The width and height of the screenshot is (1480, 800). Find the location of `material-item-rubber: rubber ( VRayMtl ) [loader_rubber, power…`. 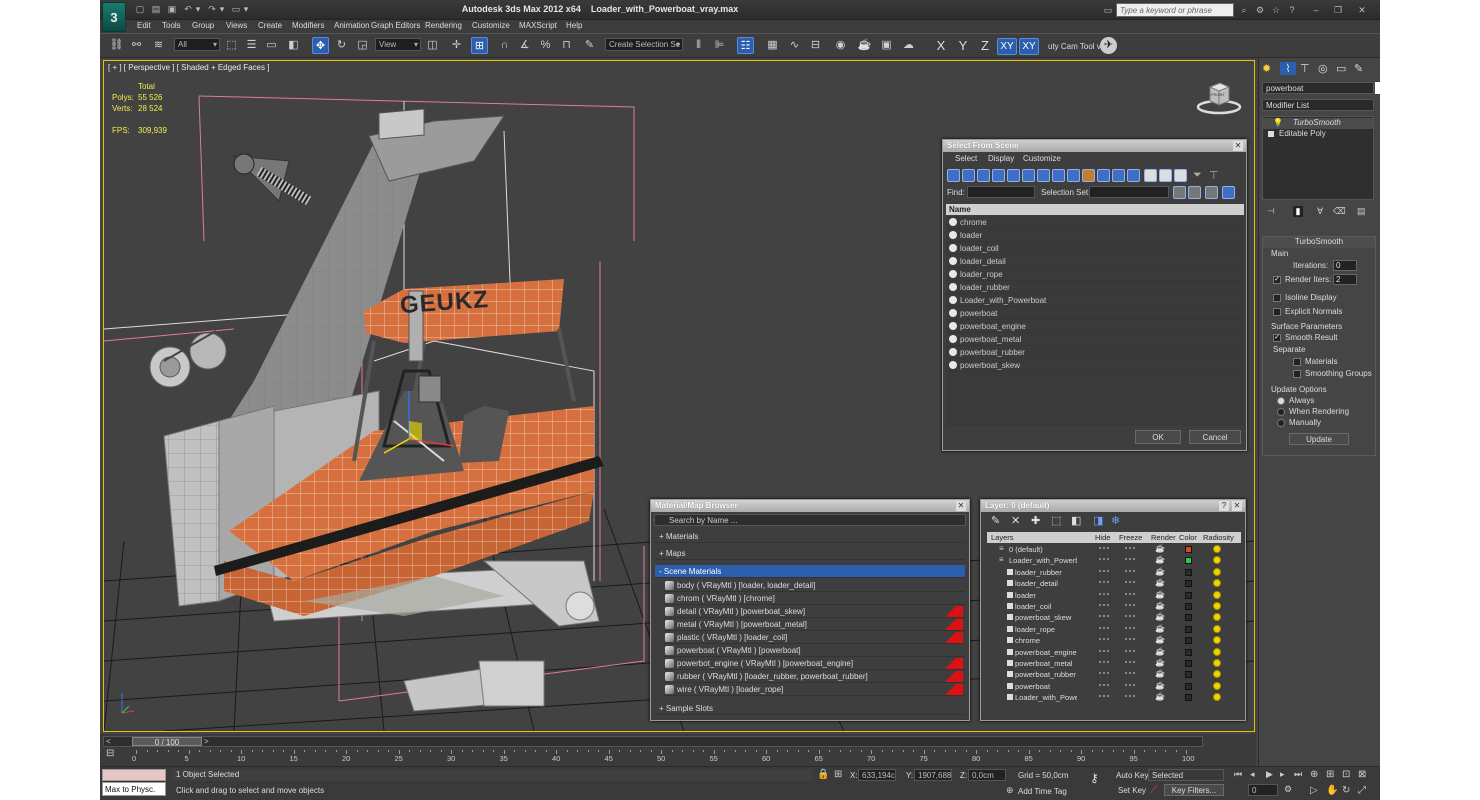

material-item-rubber: rubber ( VRayMtl ) [loader_rubber, power… is located at coordinates (814, 676).